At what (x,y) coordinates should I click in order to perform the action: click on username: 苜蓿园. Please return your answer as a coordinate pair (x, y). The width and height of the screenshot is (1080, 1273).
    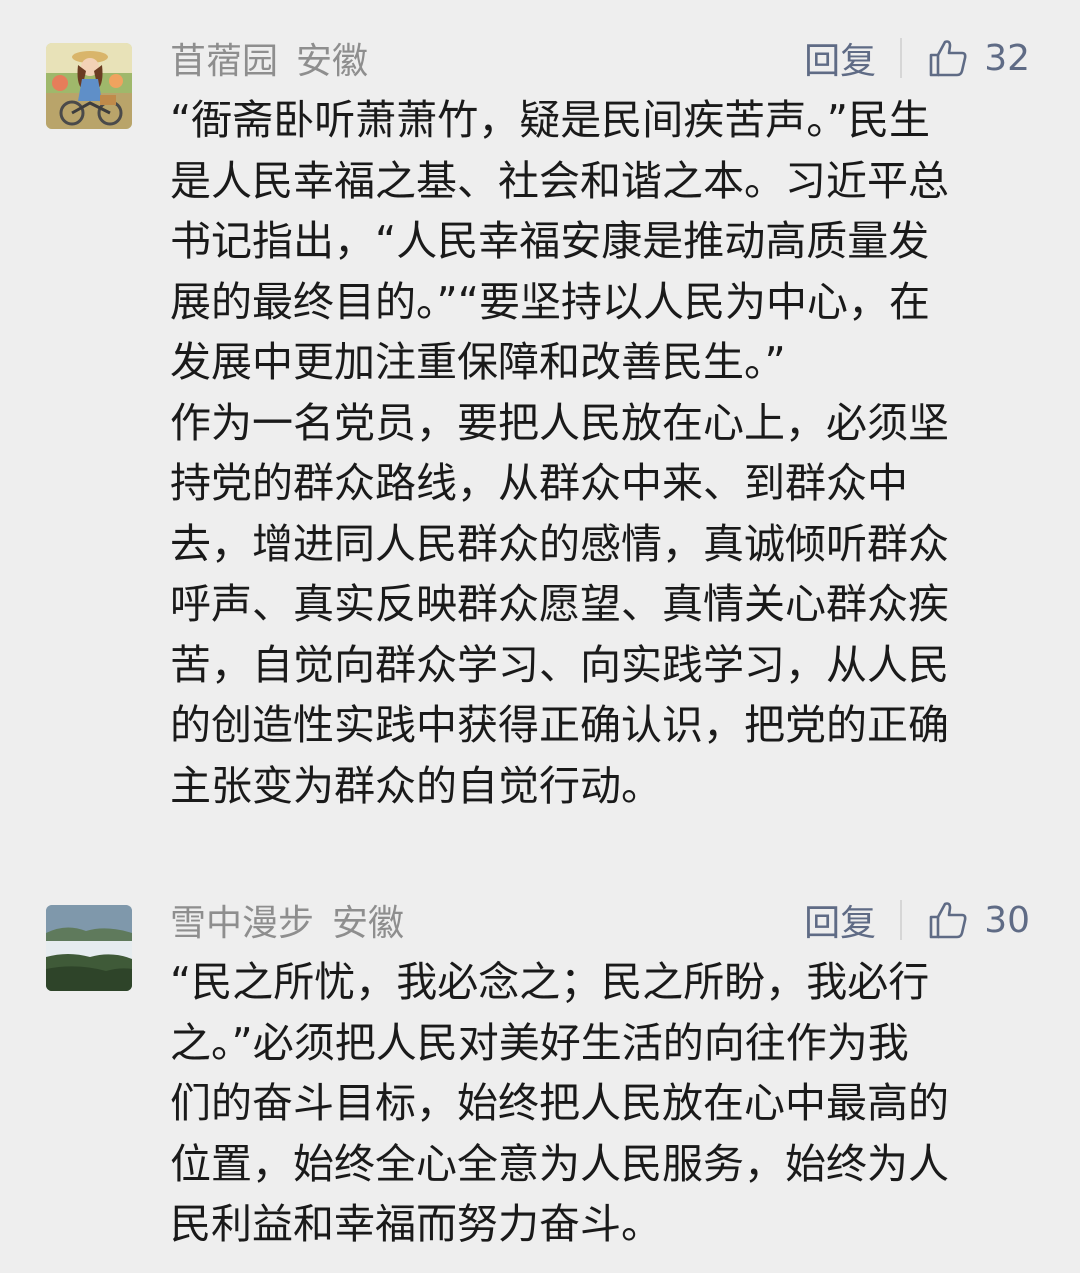
    Looking at the image, I should click on (224, 58).